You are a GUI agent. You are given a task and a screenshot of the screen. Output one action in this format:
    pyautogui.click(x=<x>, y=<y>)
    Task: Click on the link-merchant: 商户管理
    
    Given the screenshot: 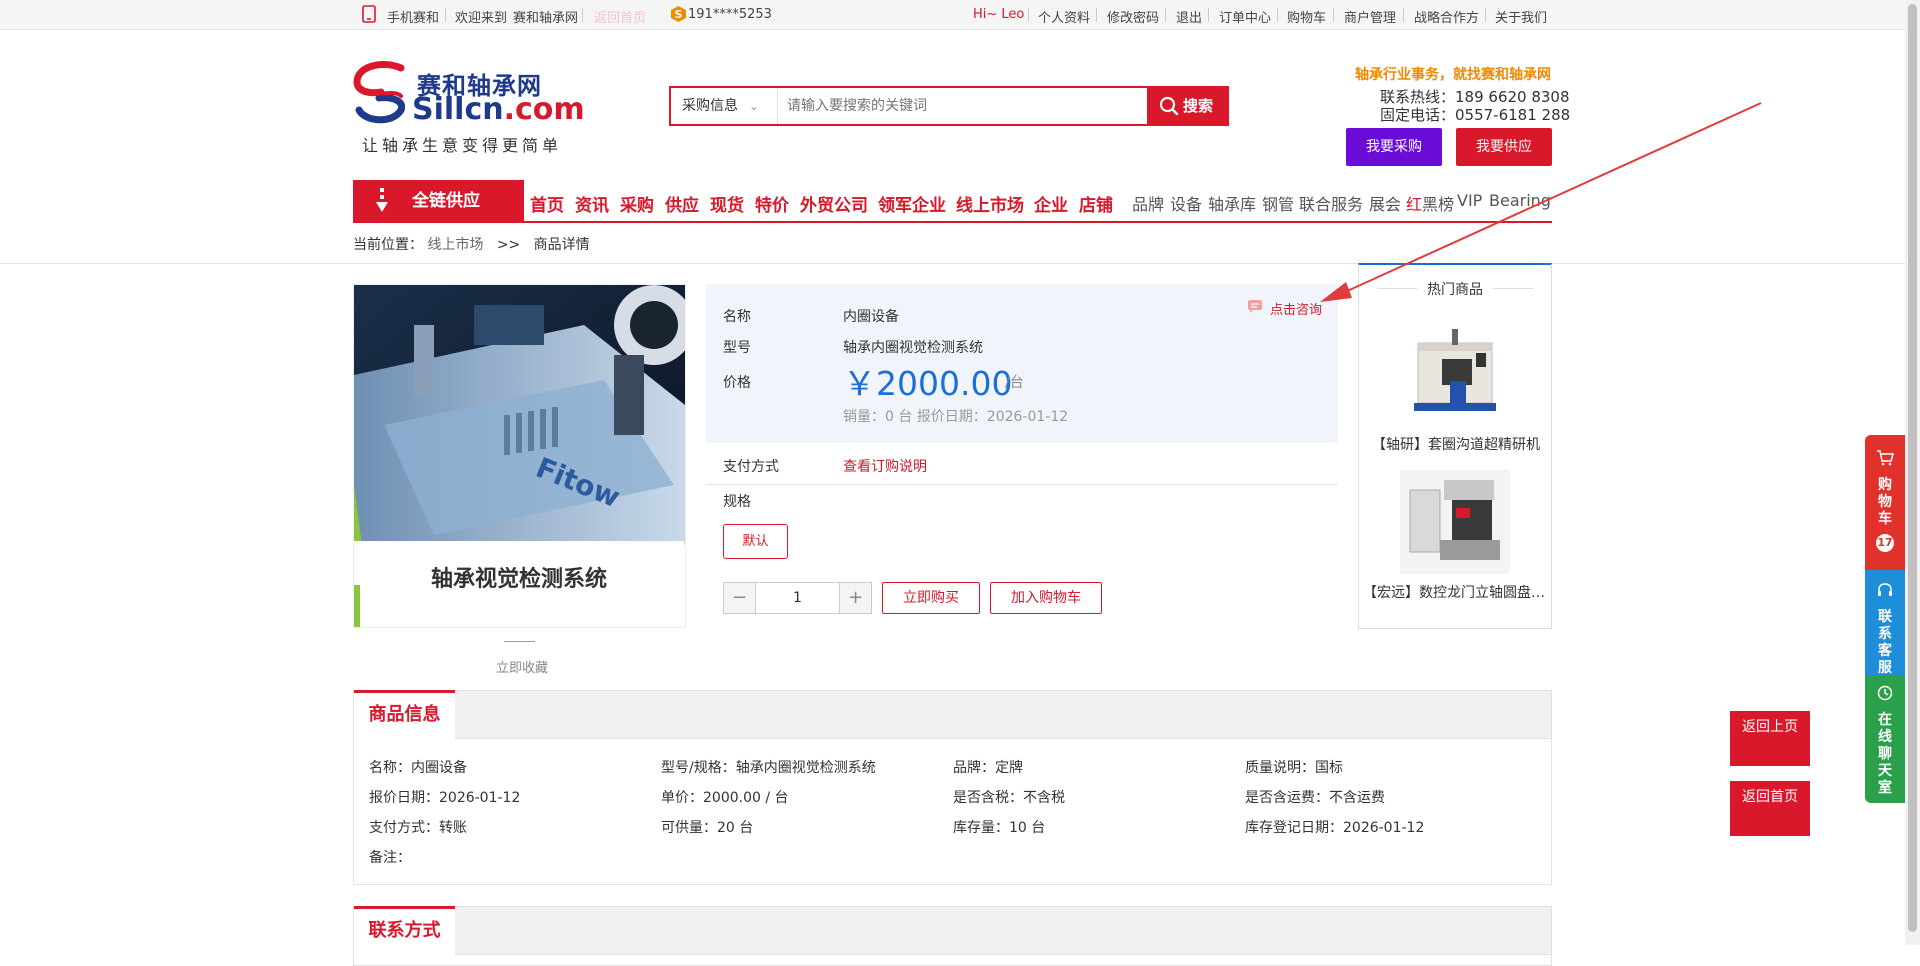 What is the action you would take?
    pyautogui.click(x=1370, y=16)
    